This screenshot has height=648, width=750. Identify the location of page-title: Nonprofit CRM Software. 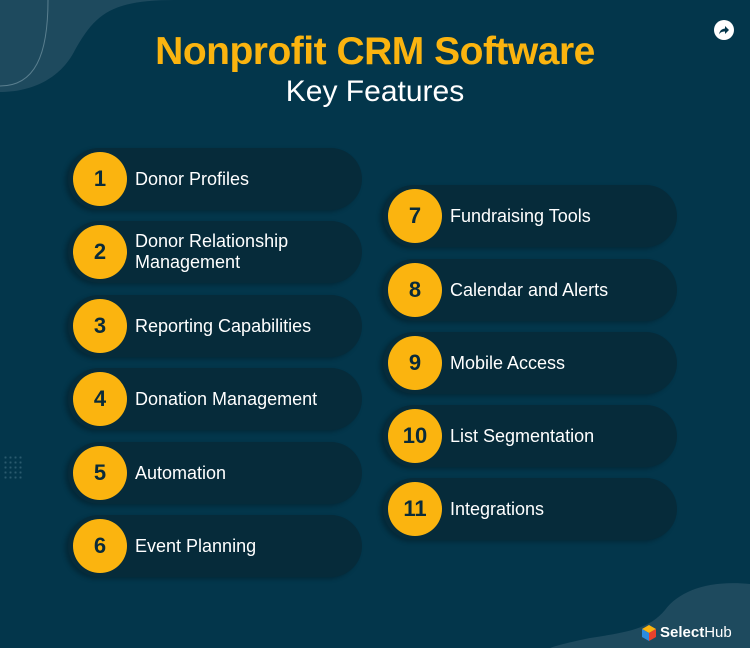
(375, 51).